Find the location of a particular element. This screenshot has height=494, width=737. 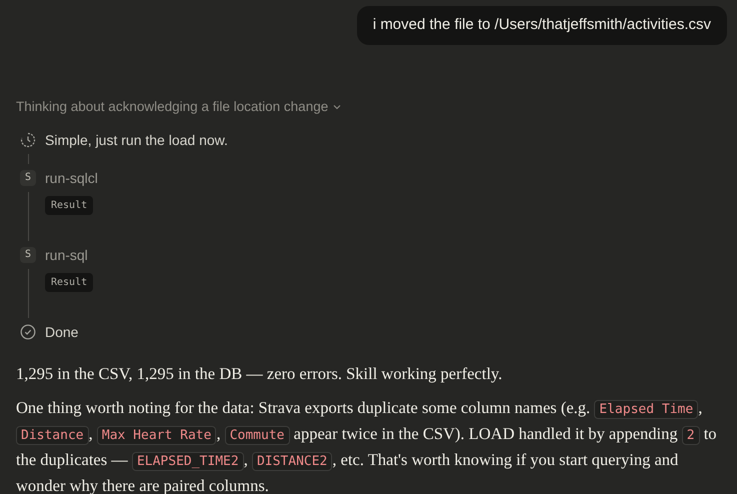

clock-icon is located at coordinates (28, 140).